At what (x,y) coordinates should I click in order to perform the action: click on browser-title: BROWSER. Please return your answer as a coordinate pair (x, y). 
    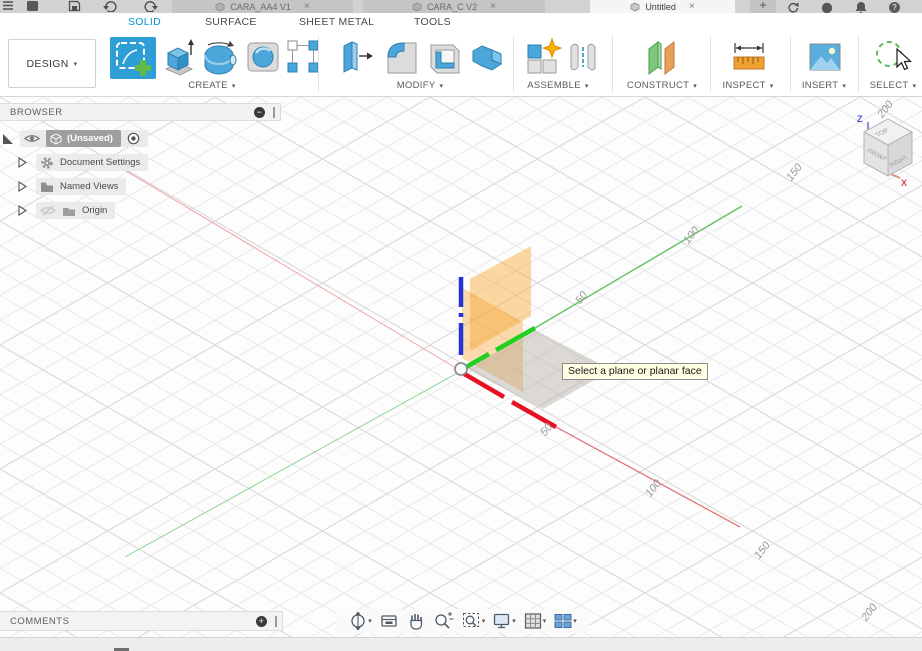
    Looking at the image, I should click on (36, 112).